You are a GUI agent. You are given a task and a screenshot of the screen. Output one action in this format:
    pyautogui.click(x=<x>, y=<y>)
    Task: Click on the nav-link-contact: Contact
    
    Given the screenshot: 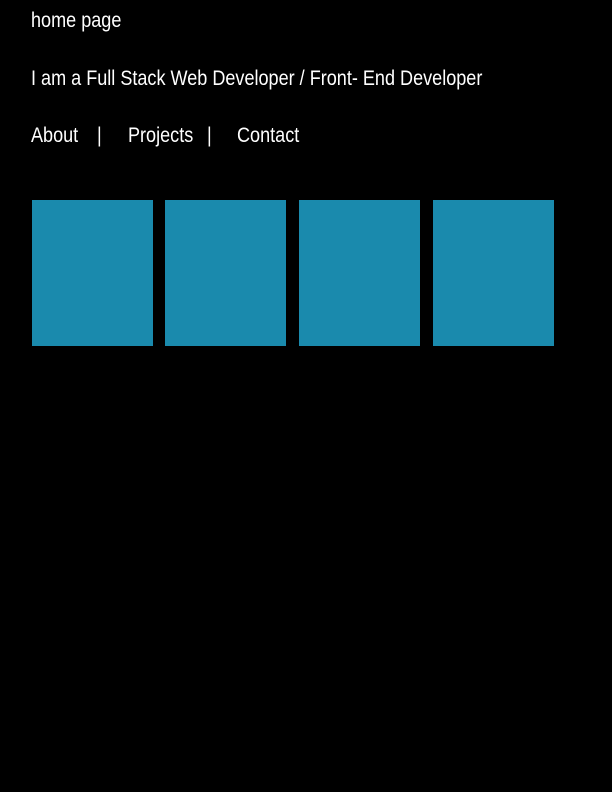 What is the action you would take?
    pyautogui.click(x=268, y=136)
    